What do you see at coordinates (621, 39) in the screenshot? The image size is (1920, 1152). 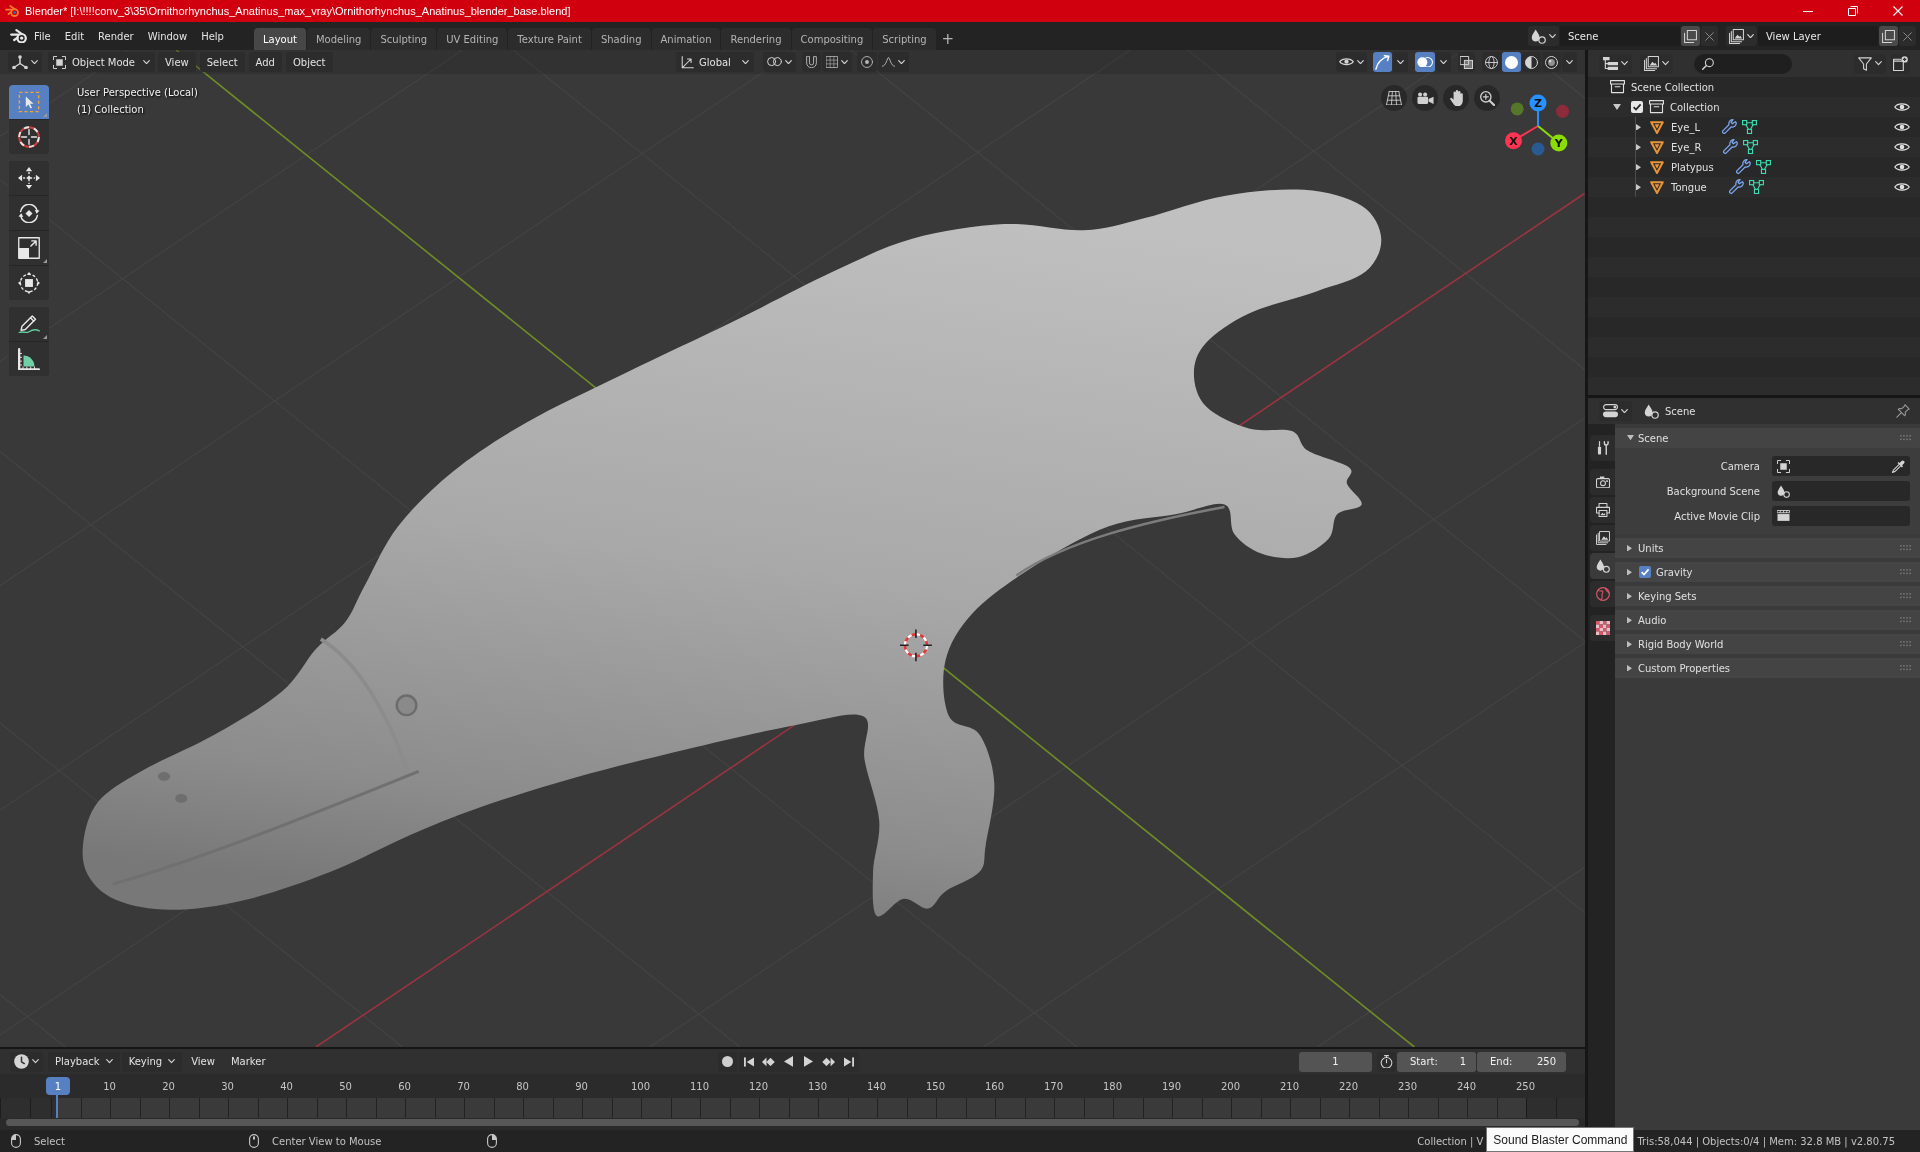 I see `workspace-tab: Shading` at bounding box center [621, 39].